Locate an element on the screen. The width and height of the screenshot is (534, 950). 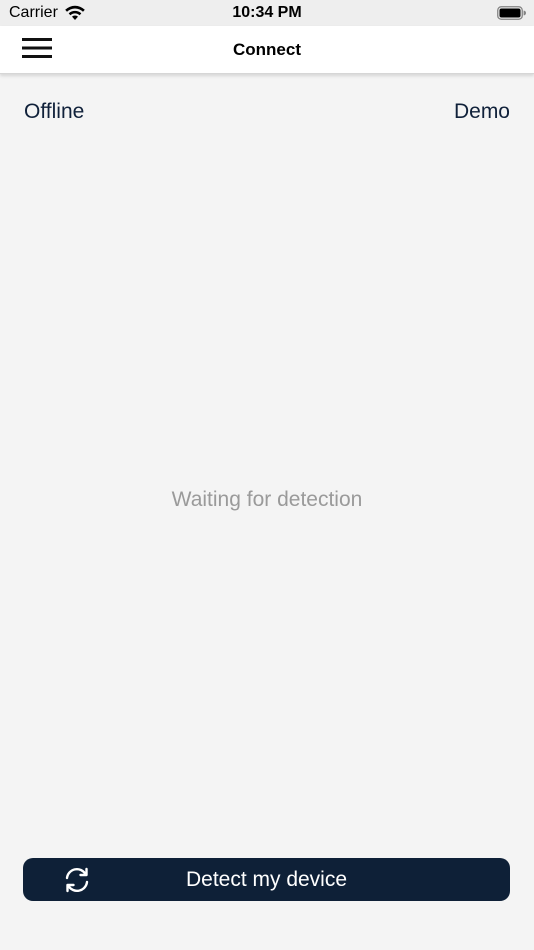
connection-row: Offline Demo is located at coordinates (267, 112).